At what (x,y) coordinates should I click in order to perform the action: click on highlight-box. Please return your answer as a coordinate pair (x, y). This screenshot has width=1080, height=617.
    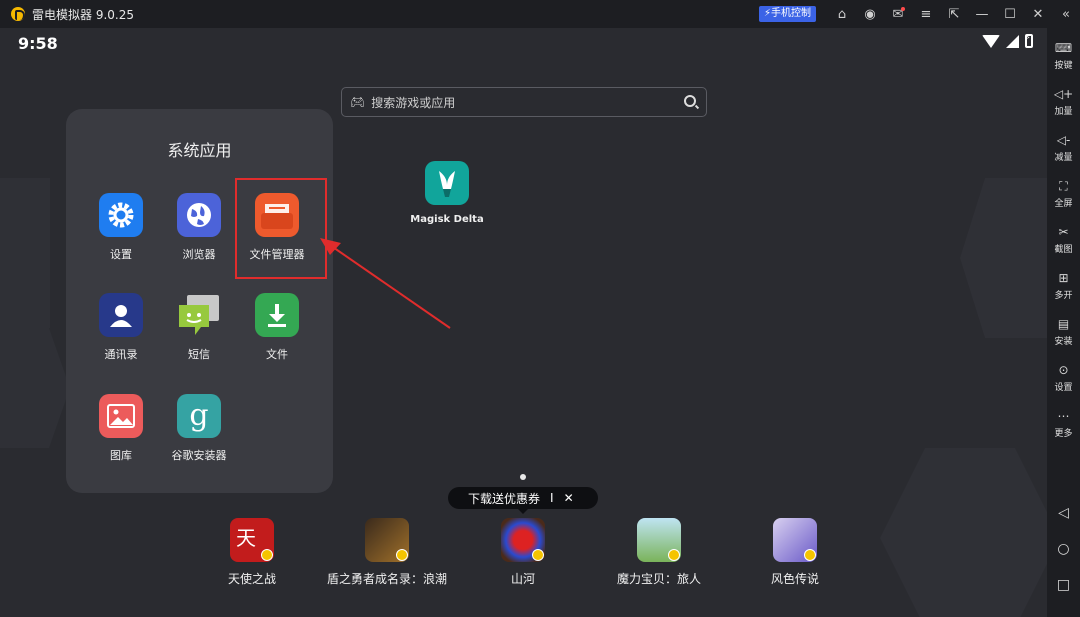
    Looking at the image, I should click on (281, 228).